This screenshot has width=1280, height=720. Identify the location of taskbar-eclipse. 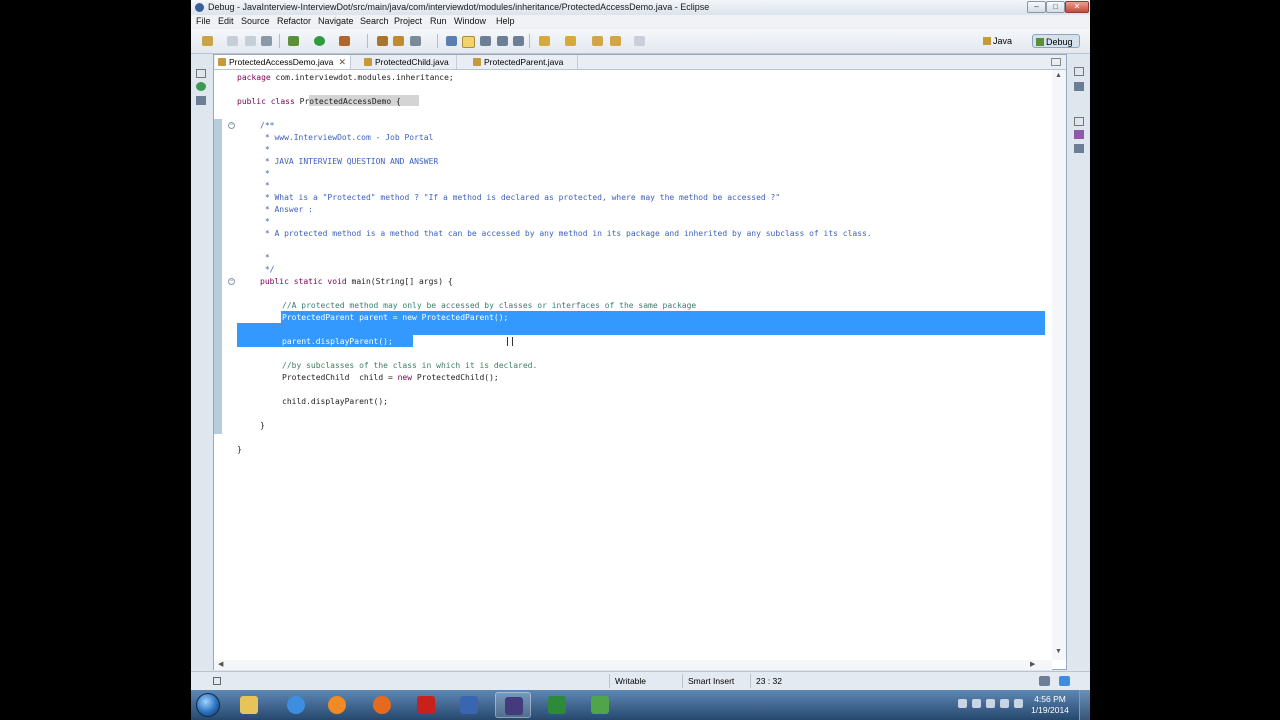
(513, 705).